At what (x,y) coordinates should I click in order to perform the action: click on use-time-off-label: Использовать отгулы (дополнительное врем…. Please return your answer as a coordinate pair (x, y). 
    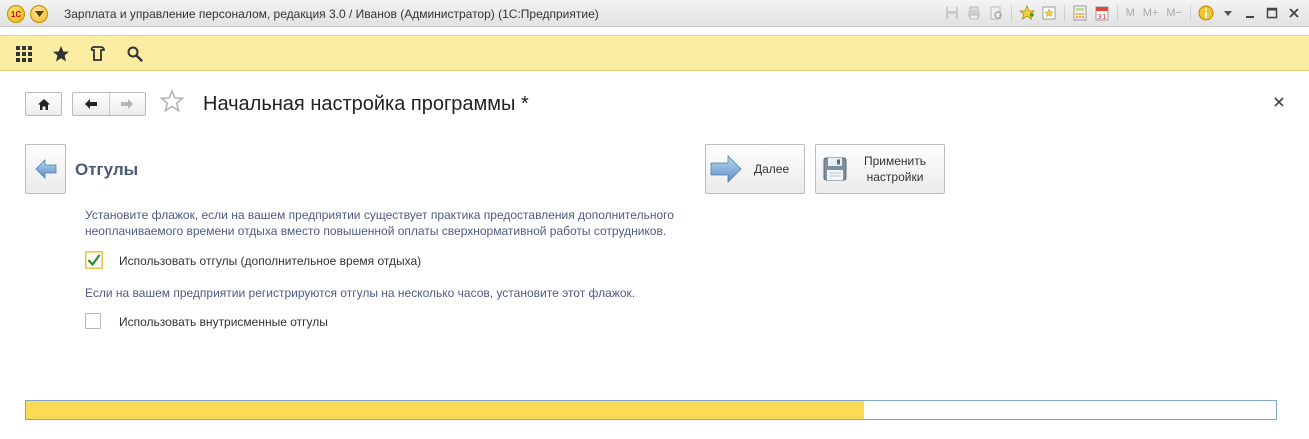
    Looking at the image, I should click on (270, 261).